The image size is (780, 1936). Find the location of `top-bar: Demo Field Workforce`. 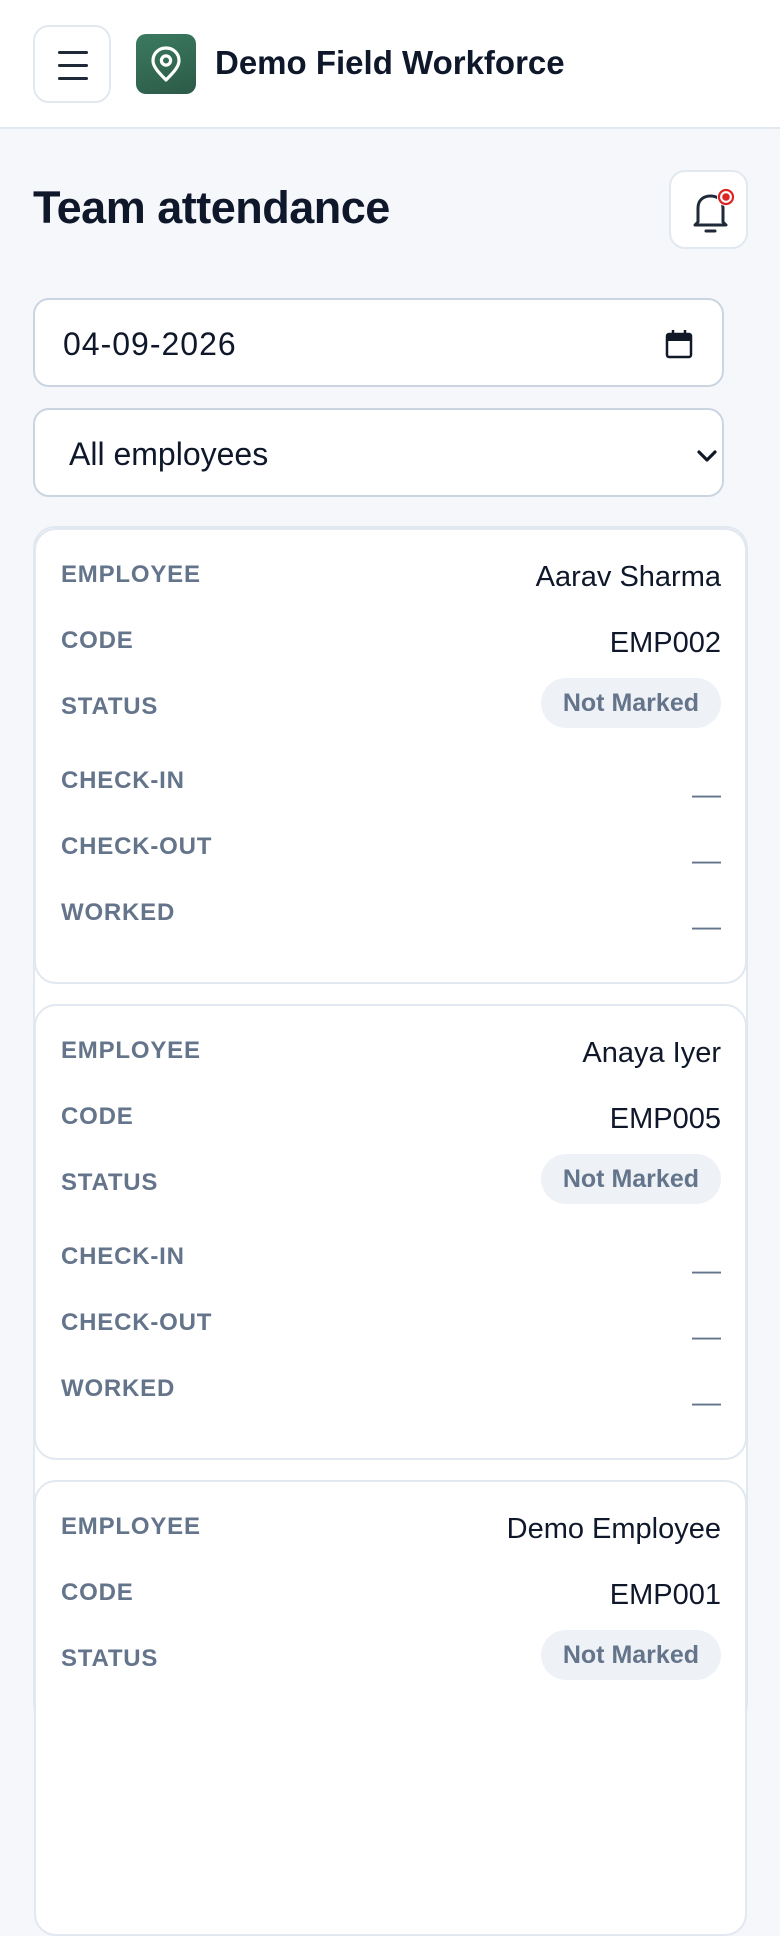

top-bar: Demo Field Workforce is located at coordinates (390, 64).